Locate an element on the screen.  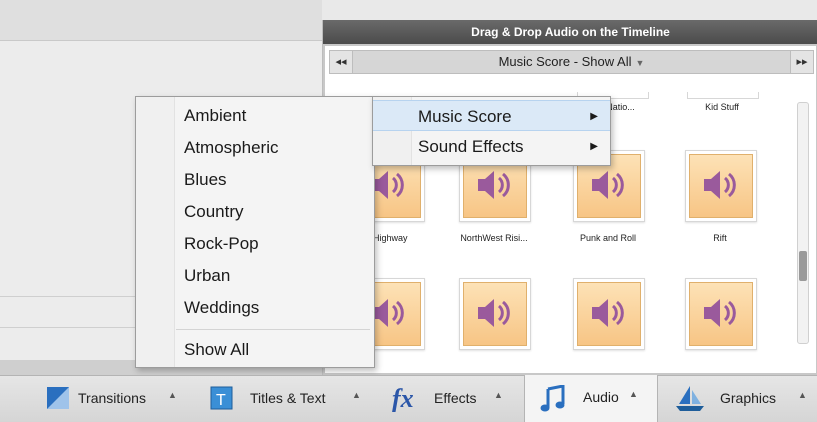
tab-transitions: Transitions ▲ is located at coordinates (98, 399).